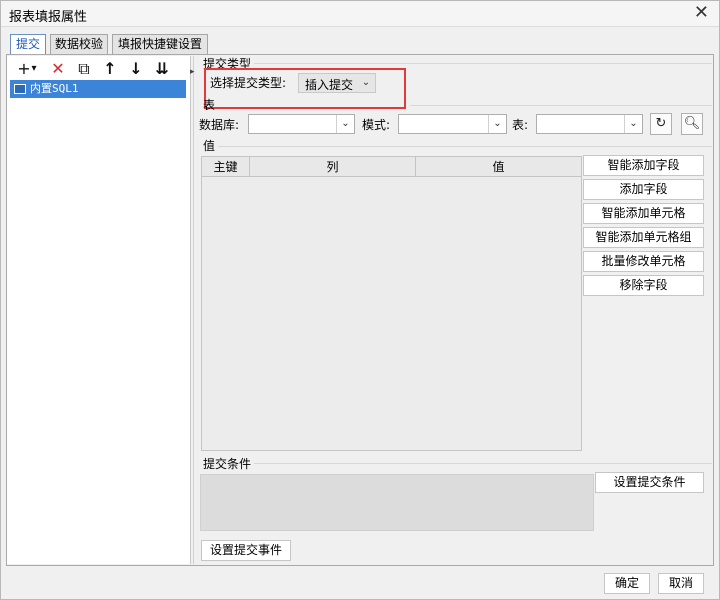  I want to click on move-up-icon: ↑, so click(110, 69).